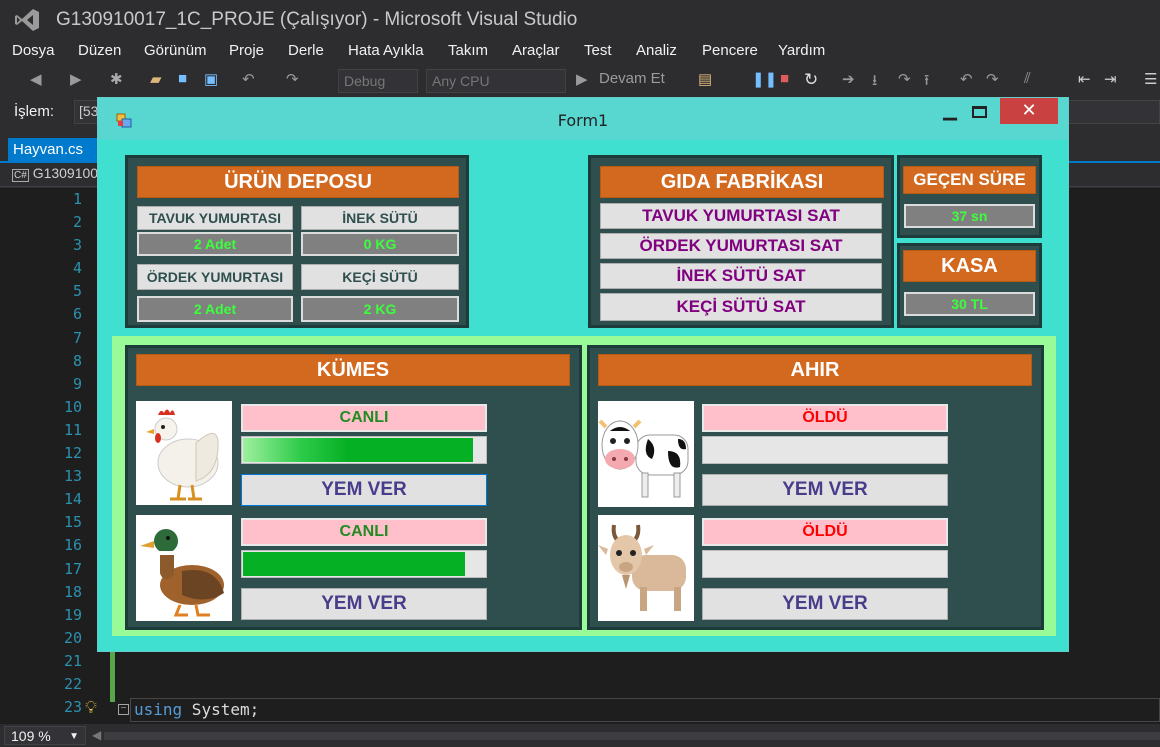 This screenshot has width=1160, height=747. Describe the element at coordinates (801, 50) in the screenshot. I see `menu-yardim: Yardım` at that location.